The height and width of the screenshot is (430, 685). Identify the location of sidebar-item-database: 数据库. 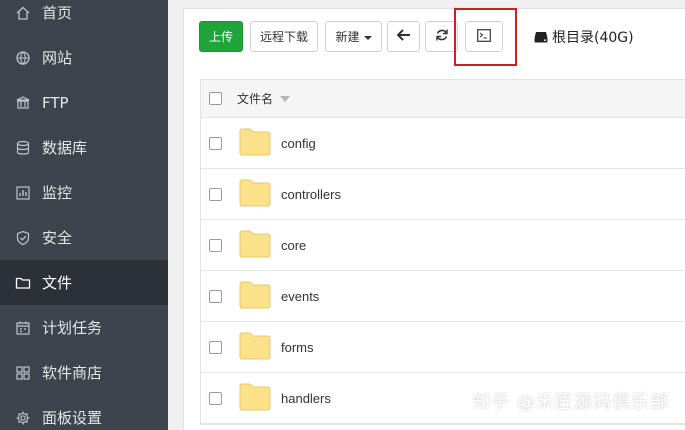
(84, 147).